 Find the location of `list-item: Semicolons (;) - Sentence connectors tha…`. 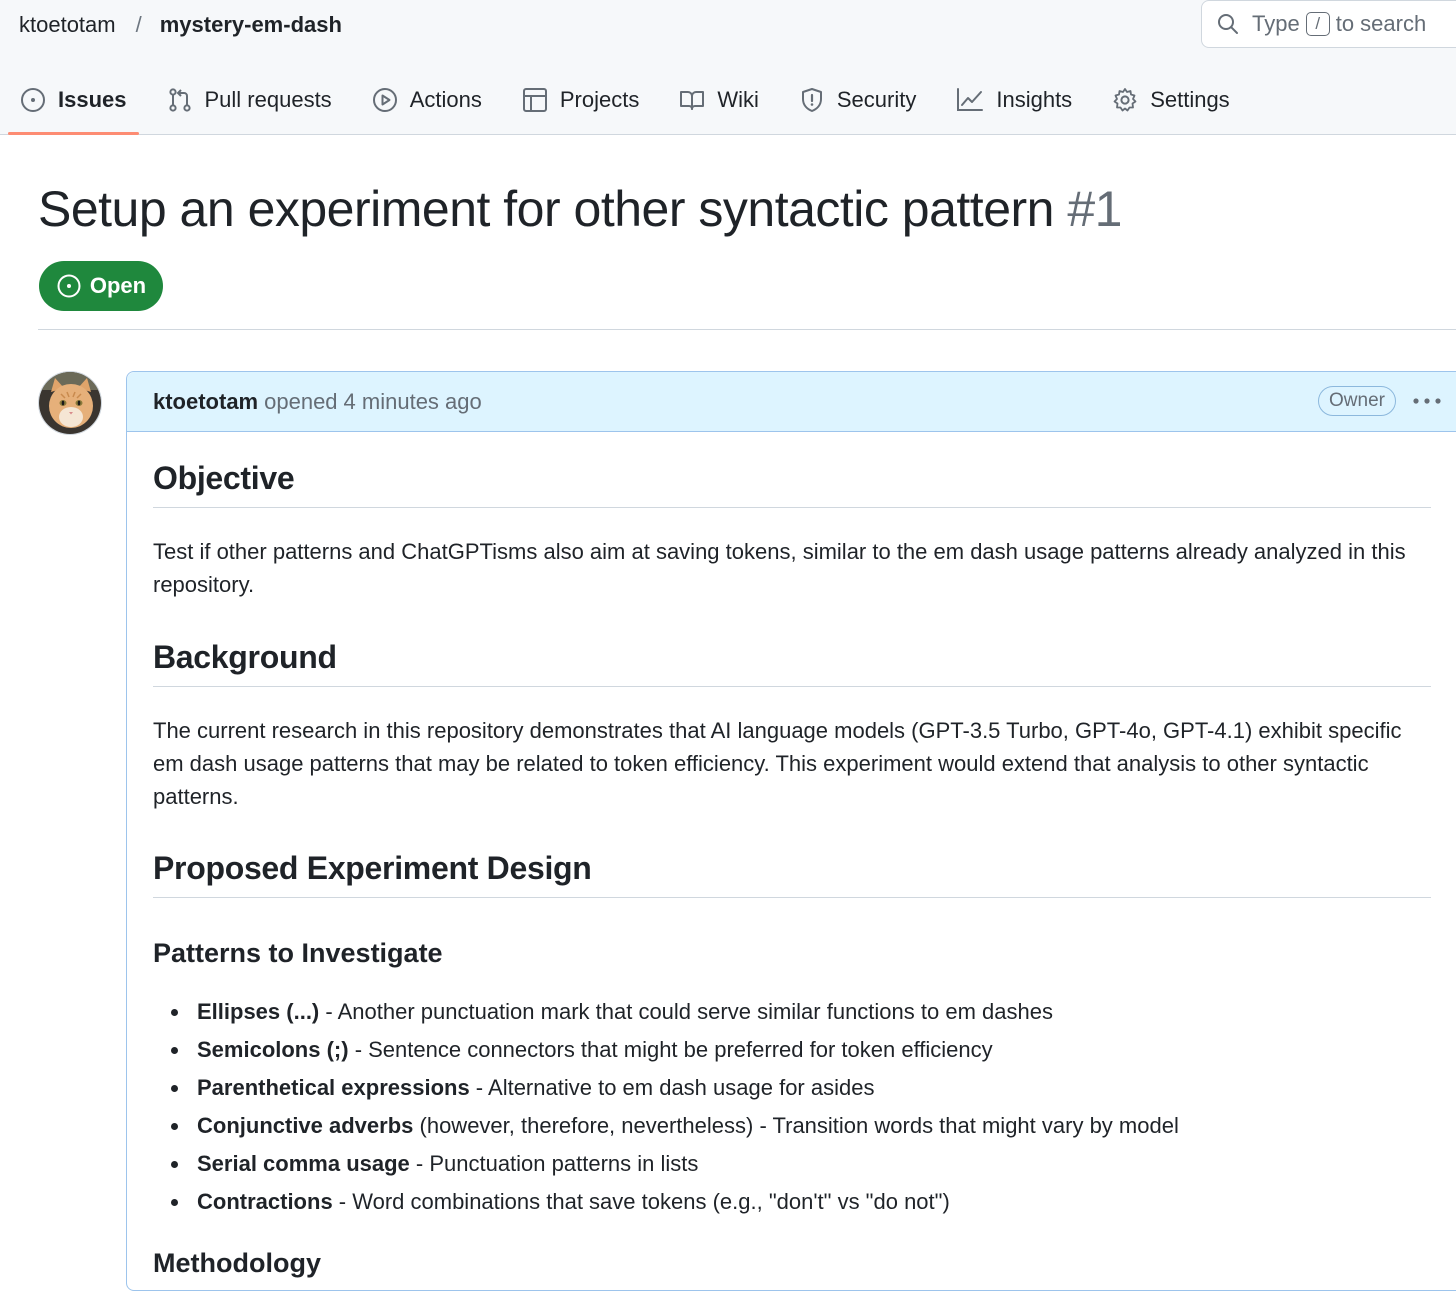

list-item: Semicolons (;) - Sentence connectors tha… is located at coordinates (788, 1050).